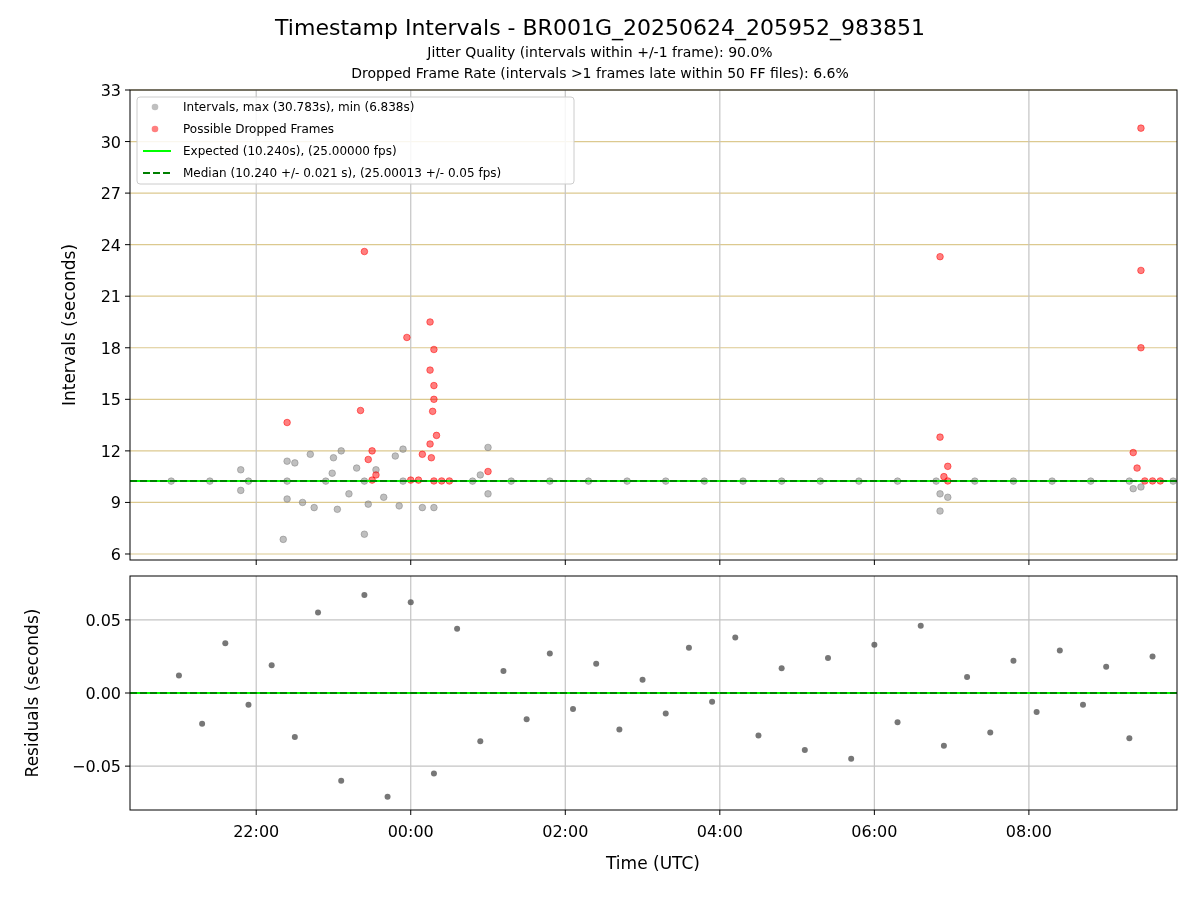 This screenshot has height=900, width=1200. Describe the element at coordinates (110, 400) in the screenshot. I see `tick-label: 15` at that location.